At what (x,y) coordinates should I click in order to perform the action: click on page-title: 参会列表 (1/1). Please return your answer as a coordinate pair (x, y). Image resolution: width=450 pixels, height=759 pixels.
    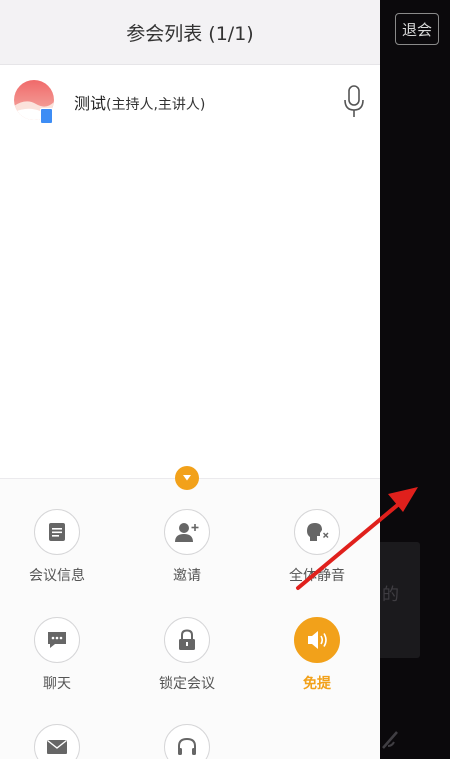
    Looking at the image, I should click on (190, 33).